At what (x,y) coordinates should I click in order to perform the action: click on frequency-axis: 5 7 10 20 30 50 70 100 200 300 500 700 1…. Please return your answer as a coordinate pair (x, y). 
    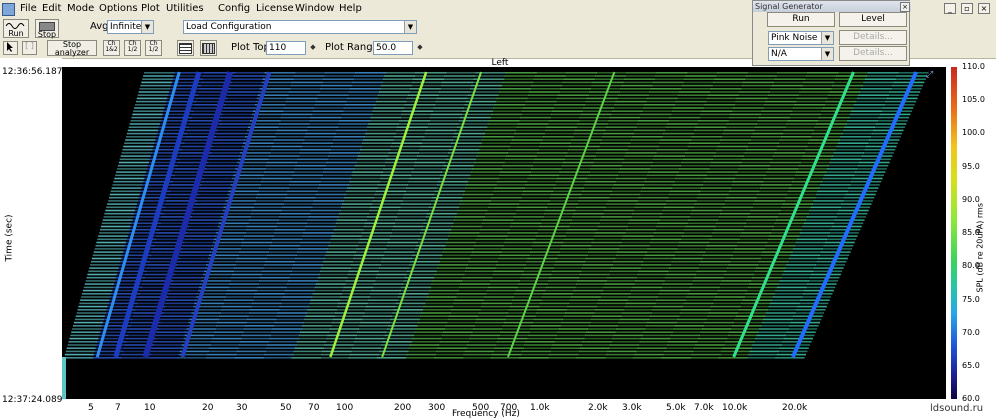
    Looking at the image, I should click on (504, 409).